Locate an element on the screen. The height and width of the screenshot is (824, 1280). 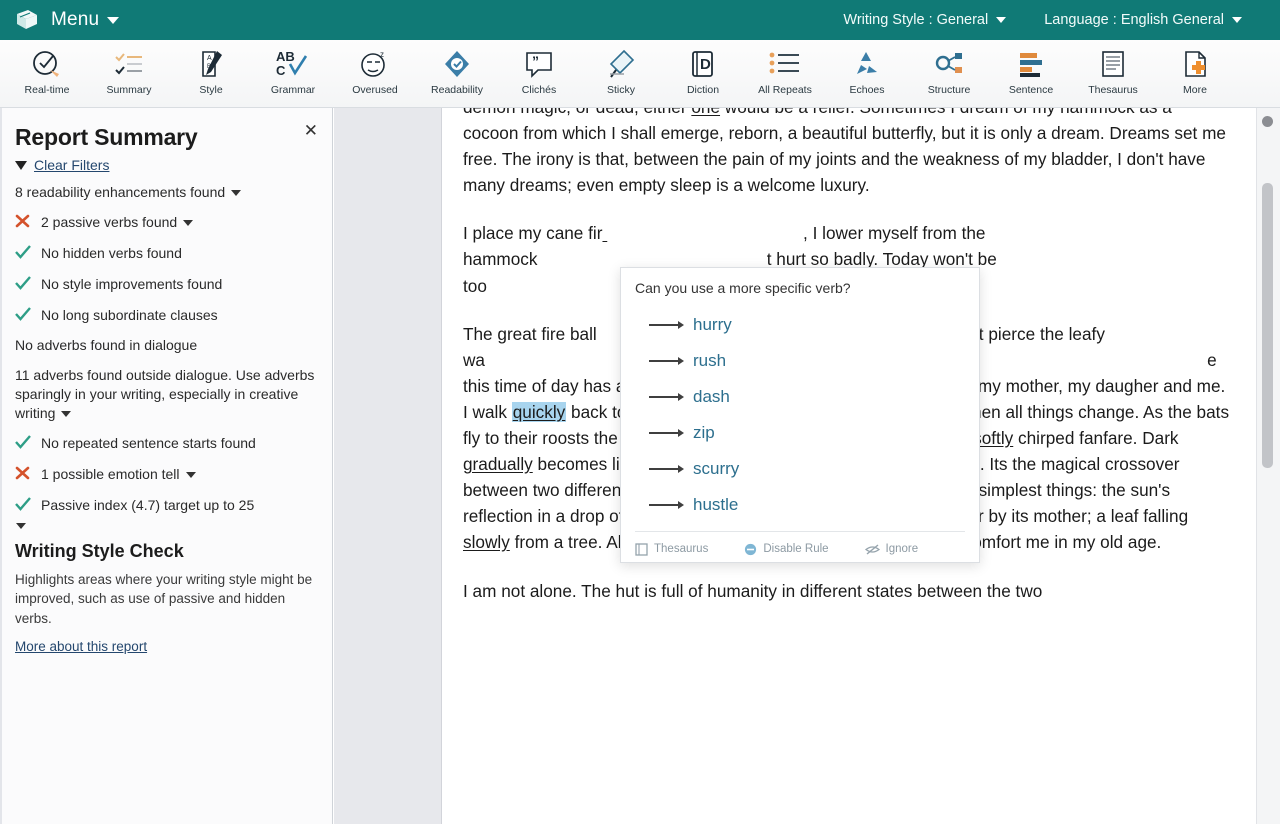
report-row: 8 readability enhancements found is located at coordinates (165, 192).